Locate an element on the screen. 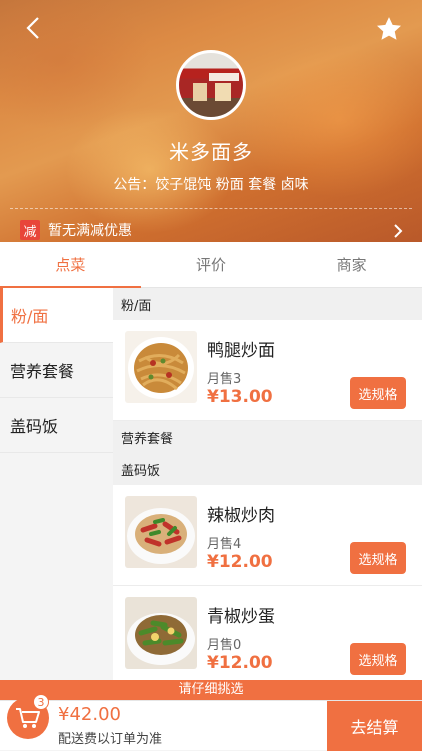  delivery-fee-note: 配送费以订单为准 is located at coordinates (110, 739).